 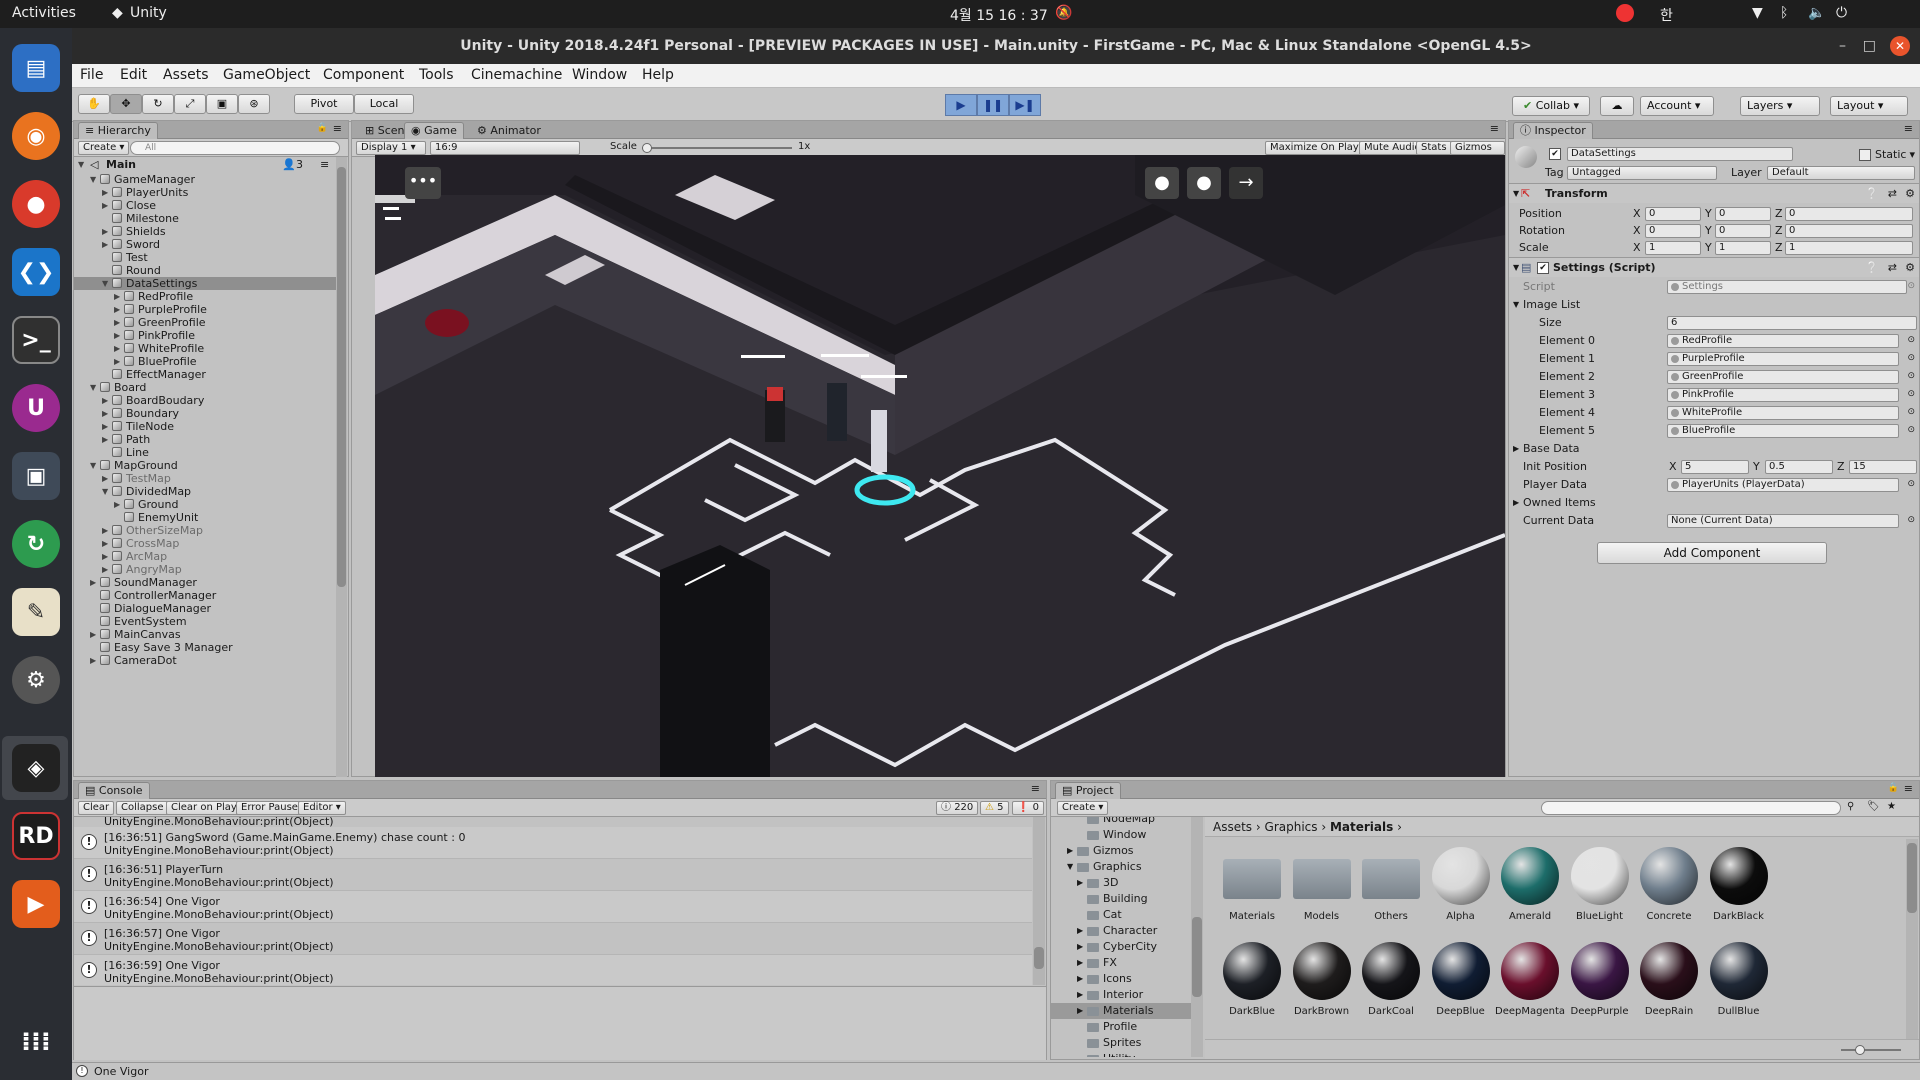 I want to click on hierarchy-item: ▶ SoundManager, so click(x=206, y=582).